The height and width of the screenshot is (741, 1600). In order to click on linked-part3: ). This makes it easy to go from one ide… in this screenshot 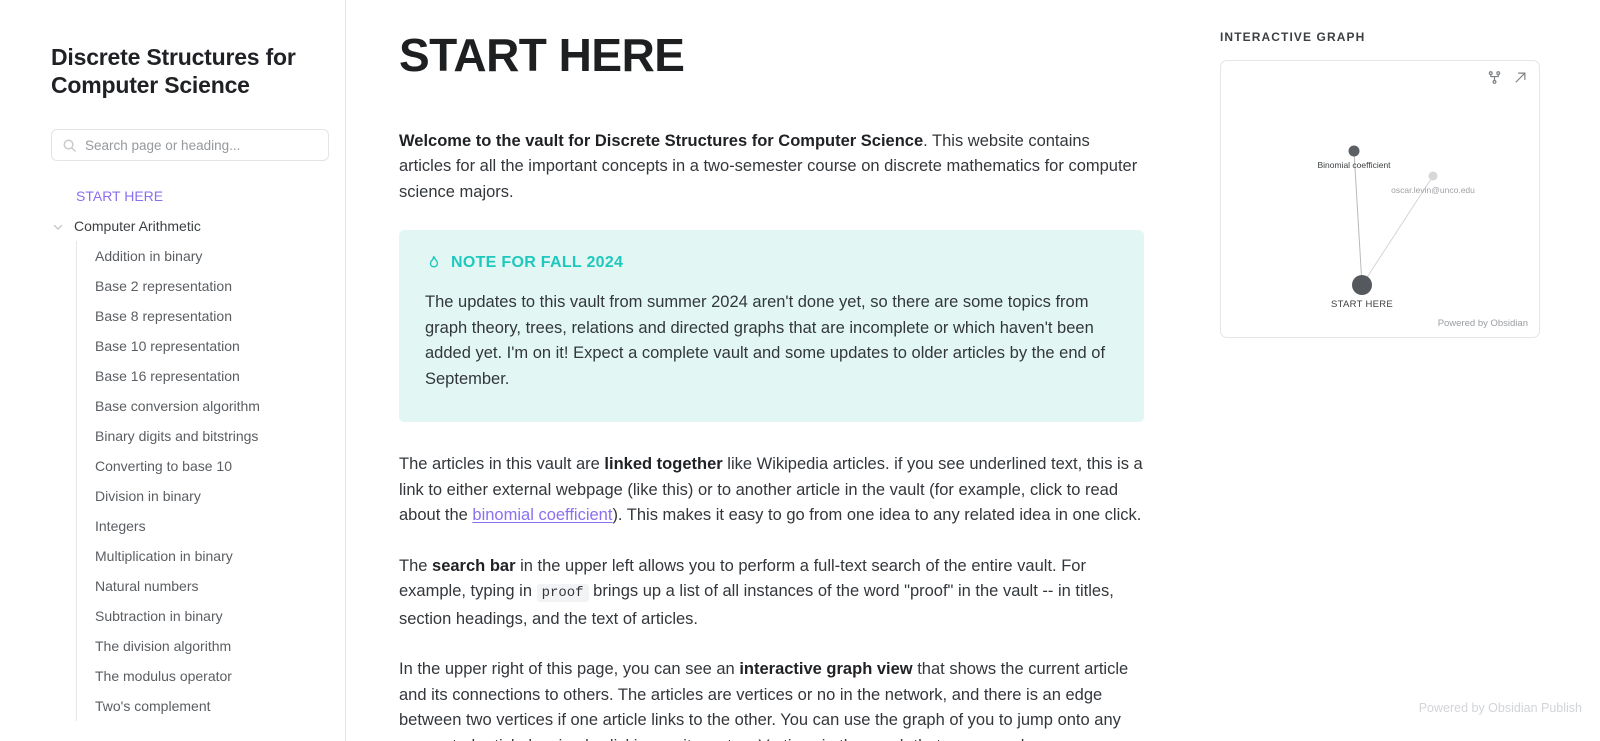, I will do `click(877, 515)`.